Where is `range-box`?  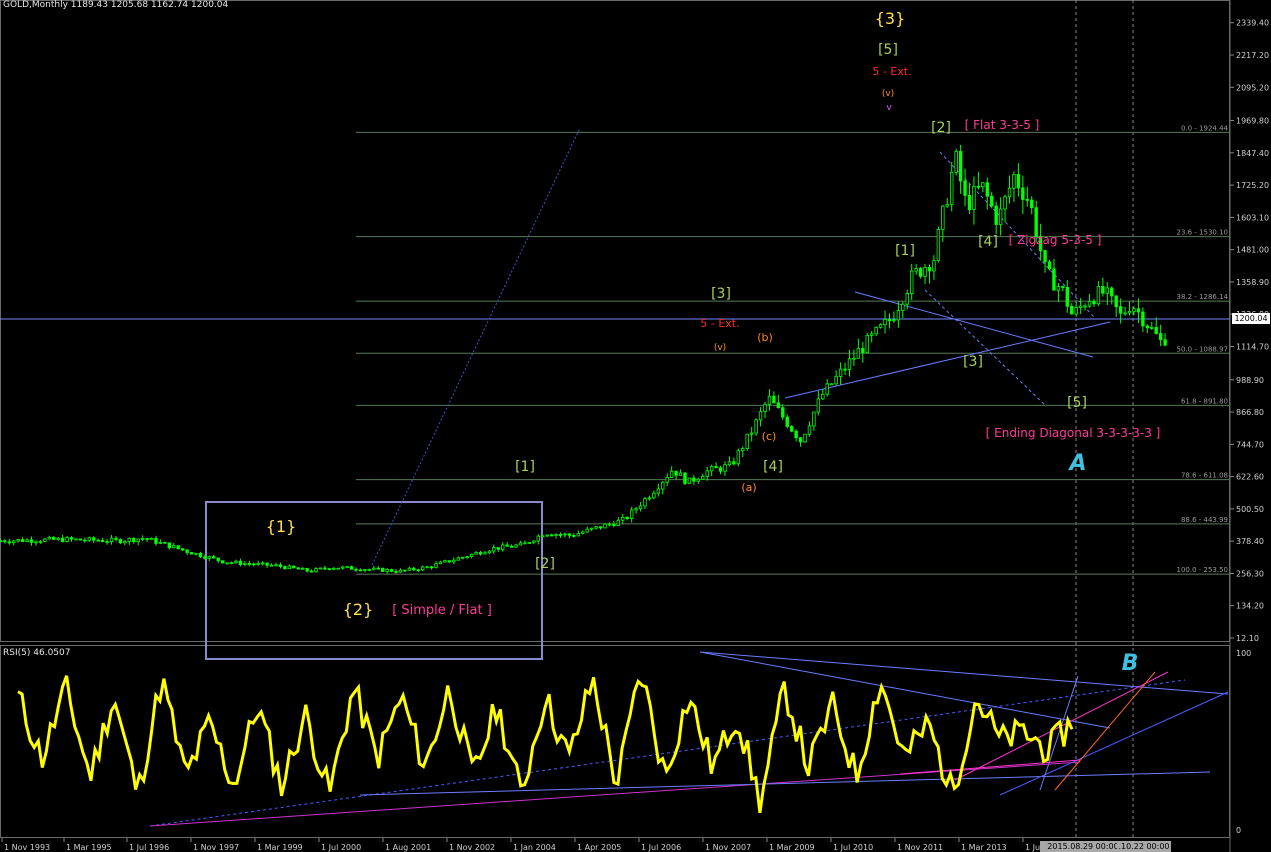
range-box is located at coordinates (374, 580).